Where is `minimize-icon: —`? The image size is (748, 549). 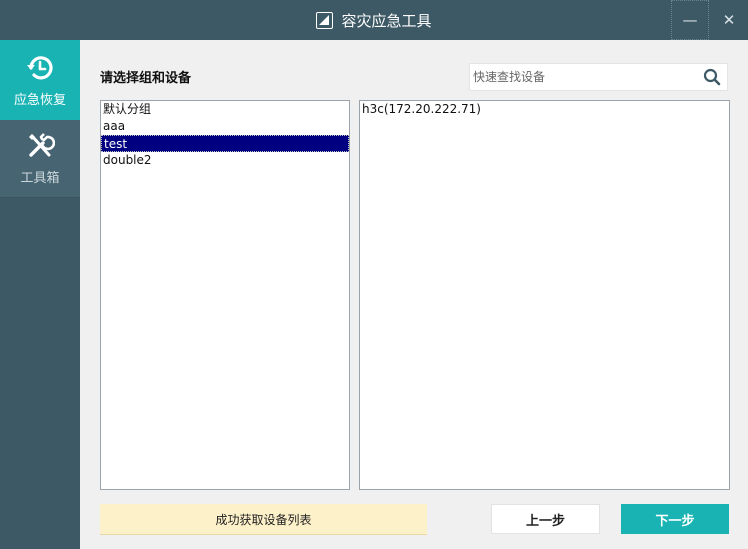 minimize-icon: — is located at coordinates (690, 20).